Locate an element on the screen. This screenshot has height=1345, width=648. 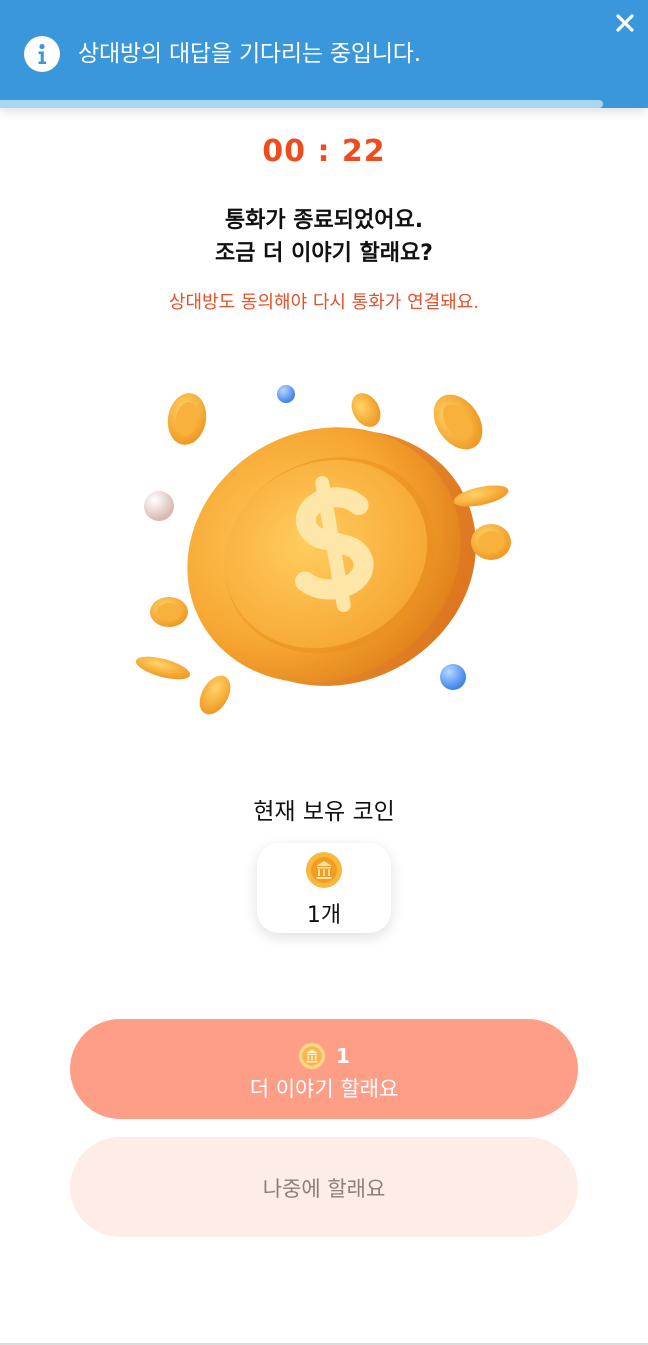
notification-banner: 상대방의 대답을 기다리는 중입니다. is located at coordinates (324, 54).